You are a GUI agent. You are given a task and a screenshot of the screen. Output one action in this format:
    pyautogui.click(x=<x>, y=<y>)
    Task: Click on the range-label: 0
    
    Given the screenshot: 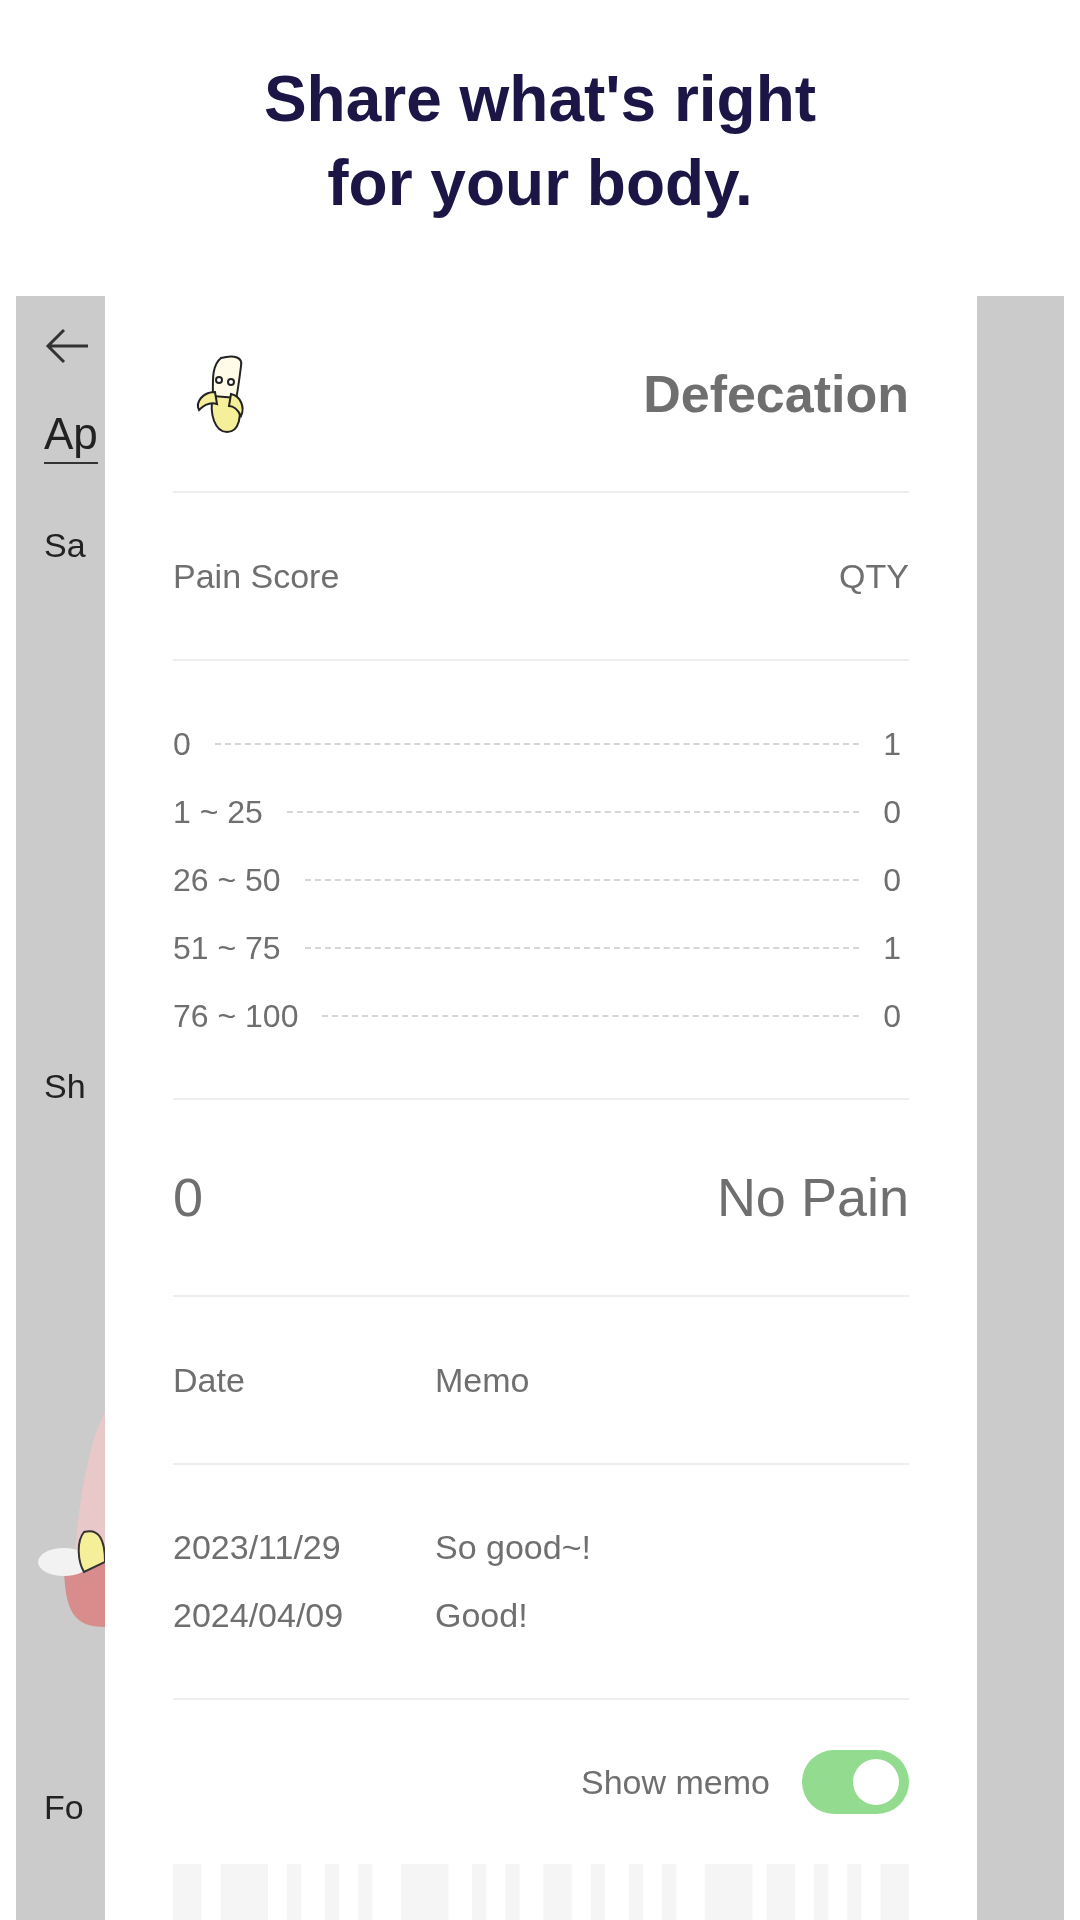 What is the action you would take?
    pyautogui.click(x=182, y=744)
    